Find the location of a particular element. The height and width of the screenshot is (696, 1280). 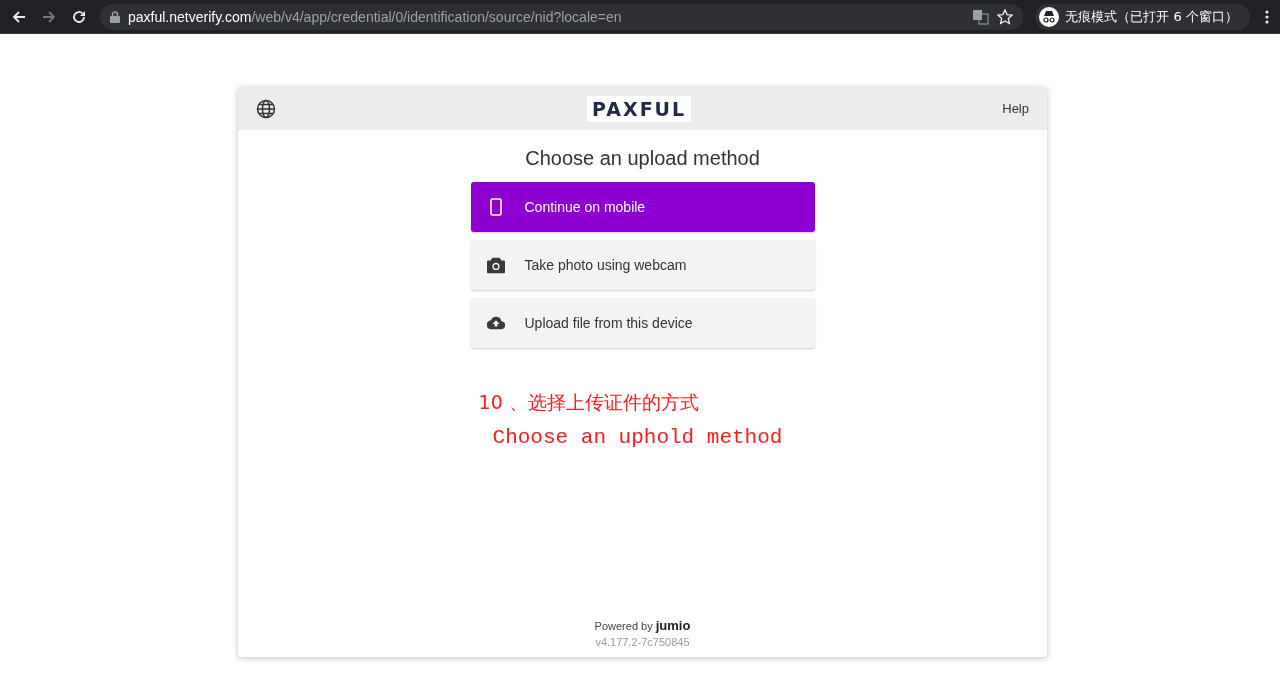

back-arrow-icon is located at coordinates (19, 16).